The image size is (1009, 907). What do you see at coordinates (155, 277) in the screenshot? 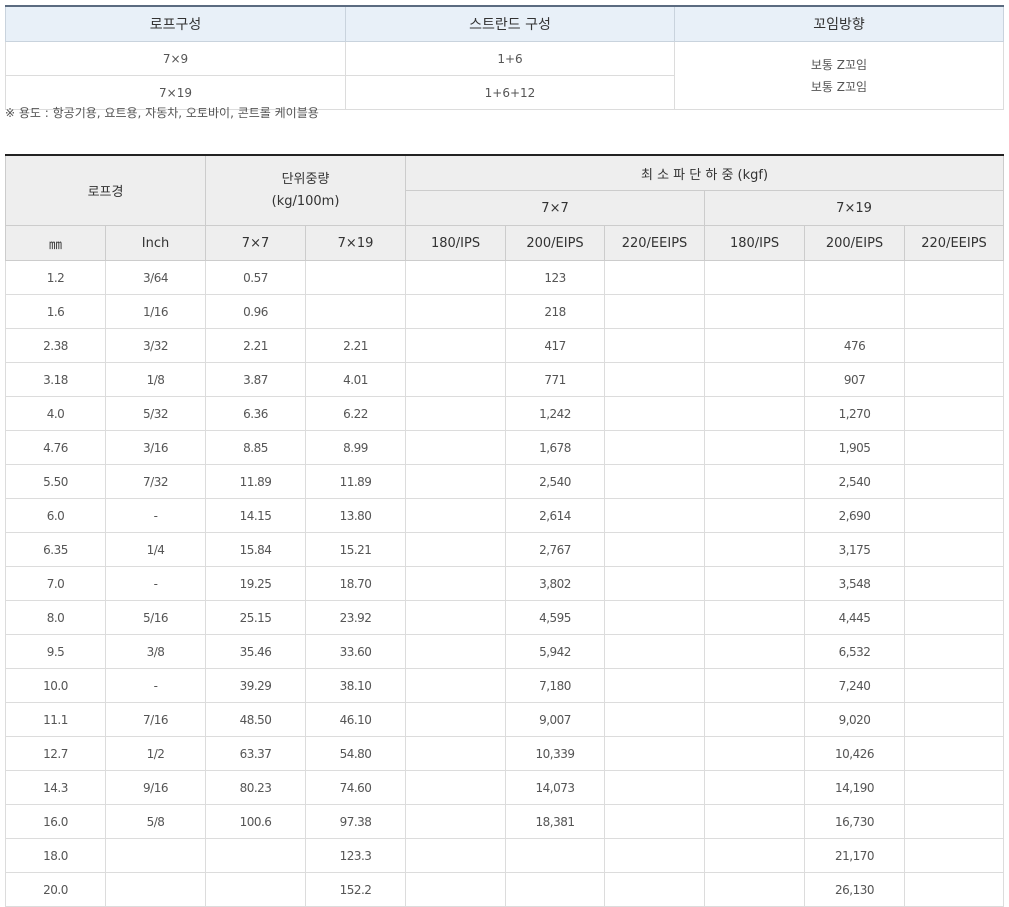
I see `cell-inch: 3/64` at bounding box center [155, 277].